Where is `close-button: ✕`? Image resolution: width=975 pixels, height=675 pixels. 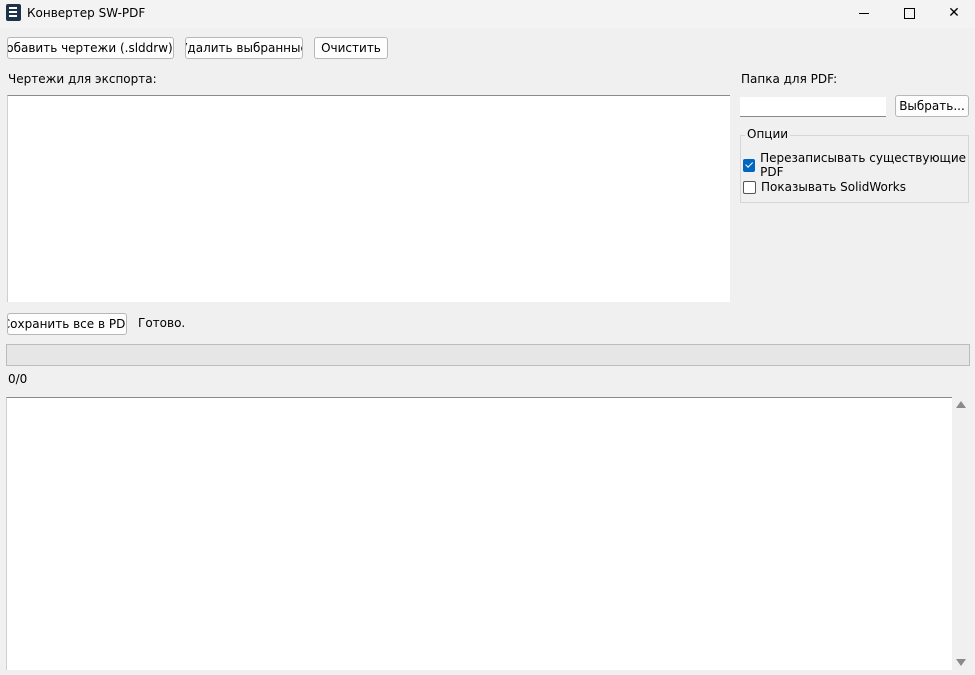
close-button: ✕ is located at coordinates (953, 13).